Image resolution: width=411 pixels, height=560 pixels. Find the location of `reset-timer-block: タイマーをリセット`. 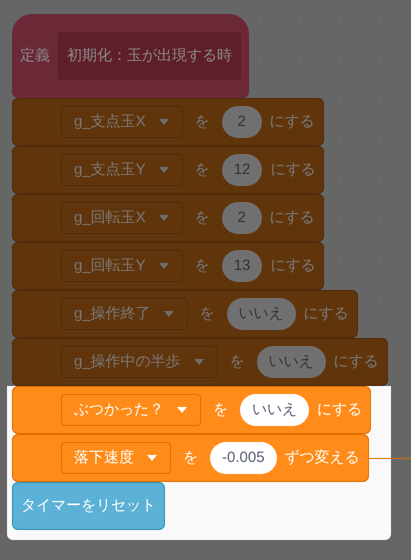

reset-timer-block: タイマーをリセット is located at coordinates (88, 506).